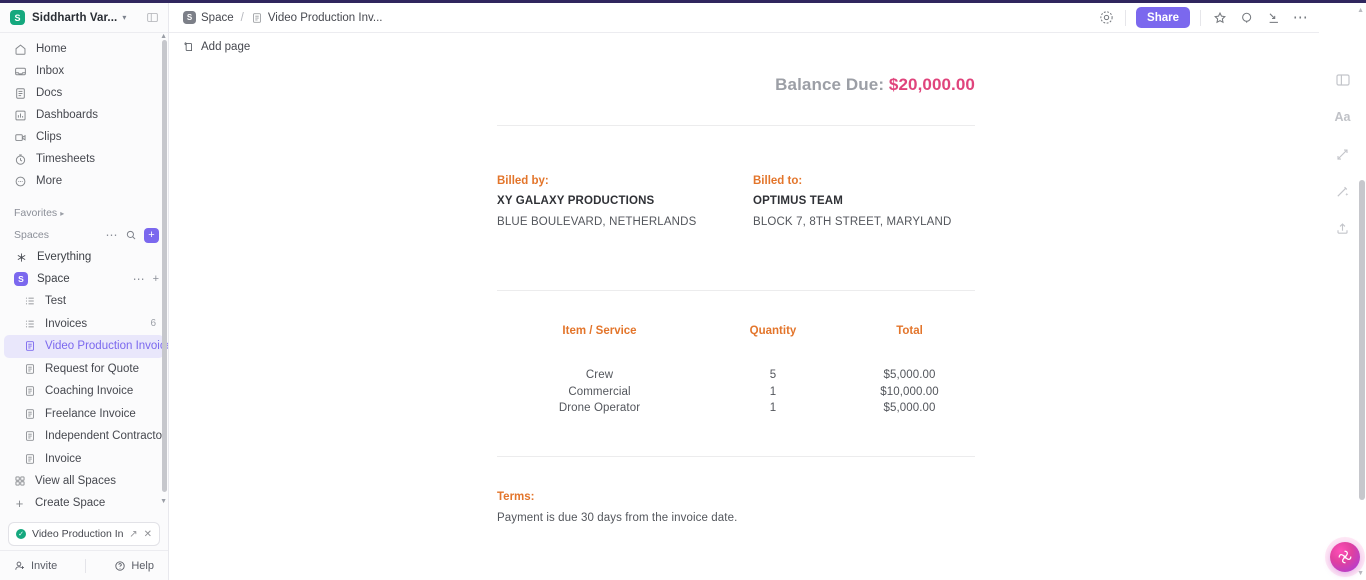  Describe the element at coordinates (20, 137) in the screenshot. I see `clips-icon` at that location.